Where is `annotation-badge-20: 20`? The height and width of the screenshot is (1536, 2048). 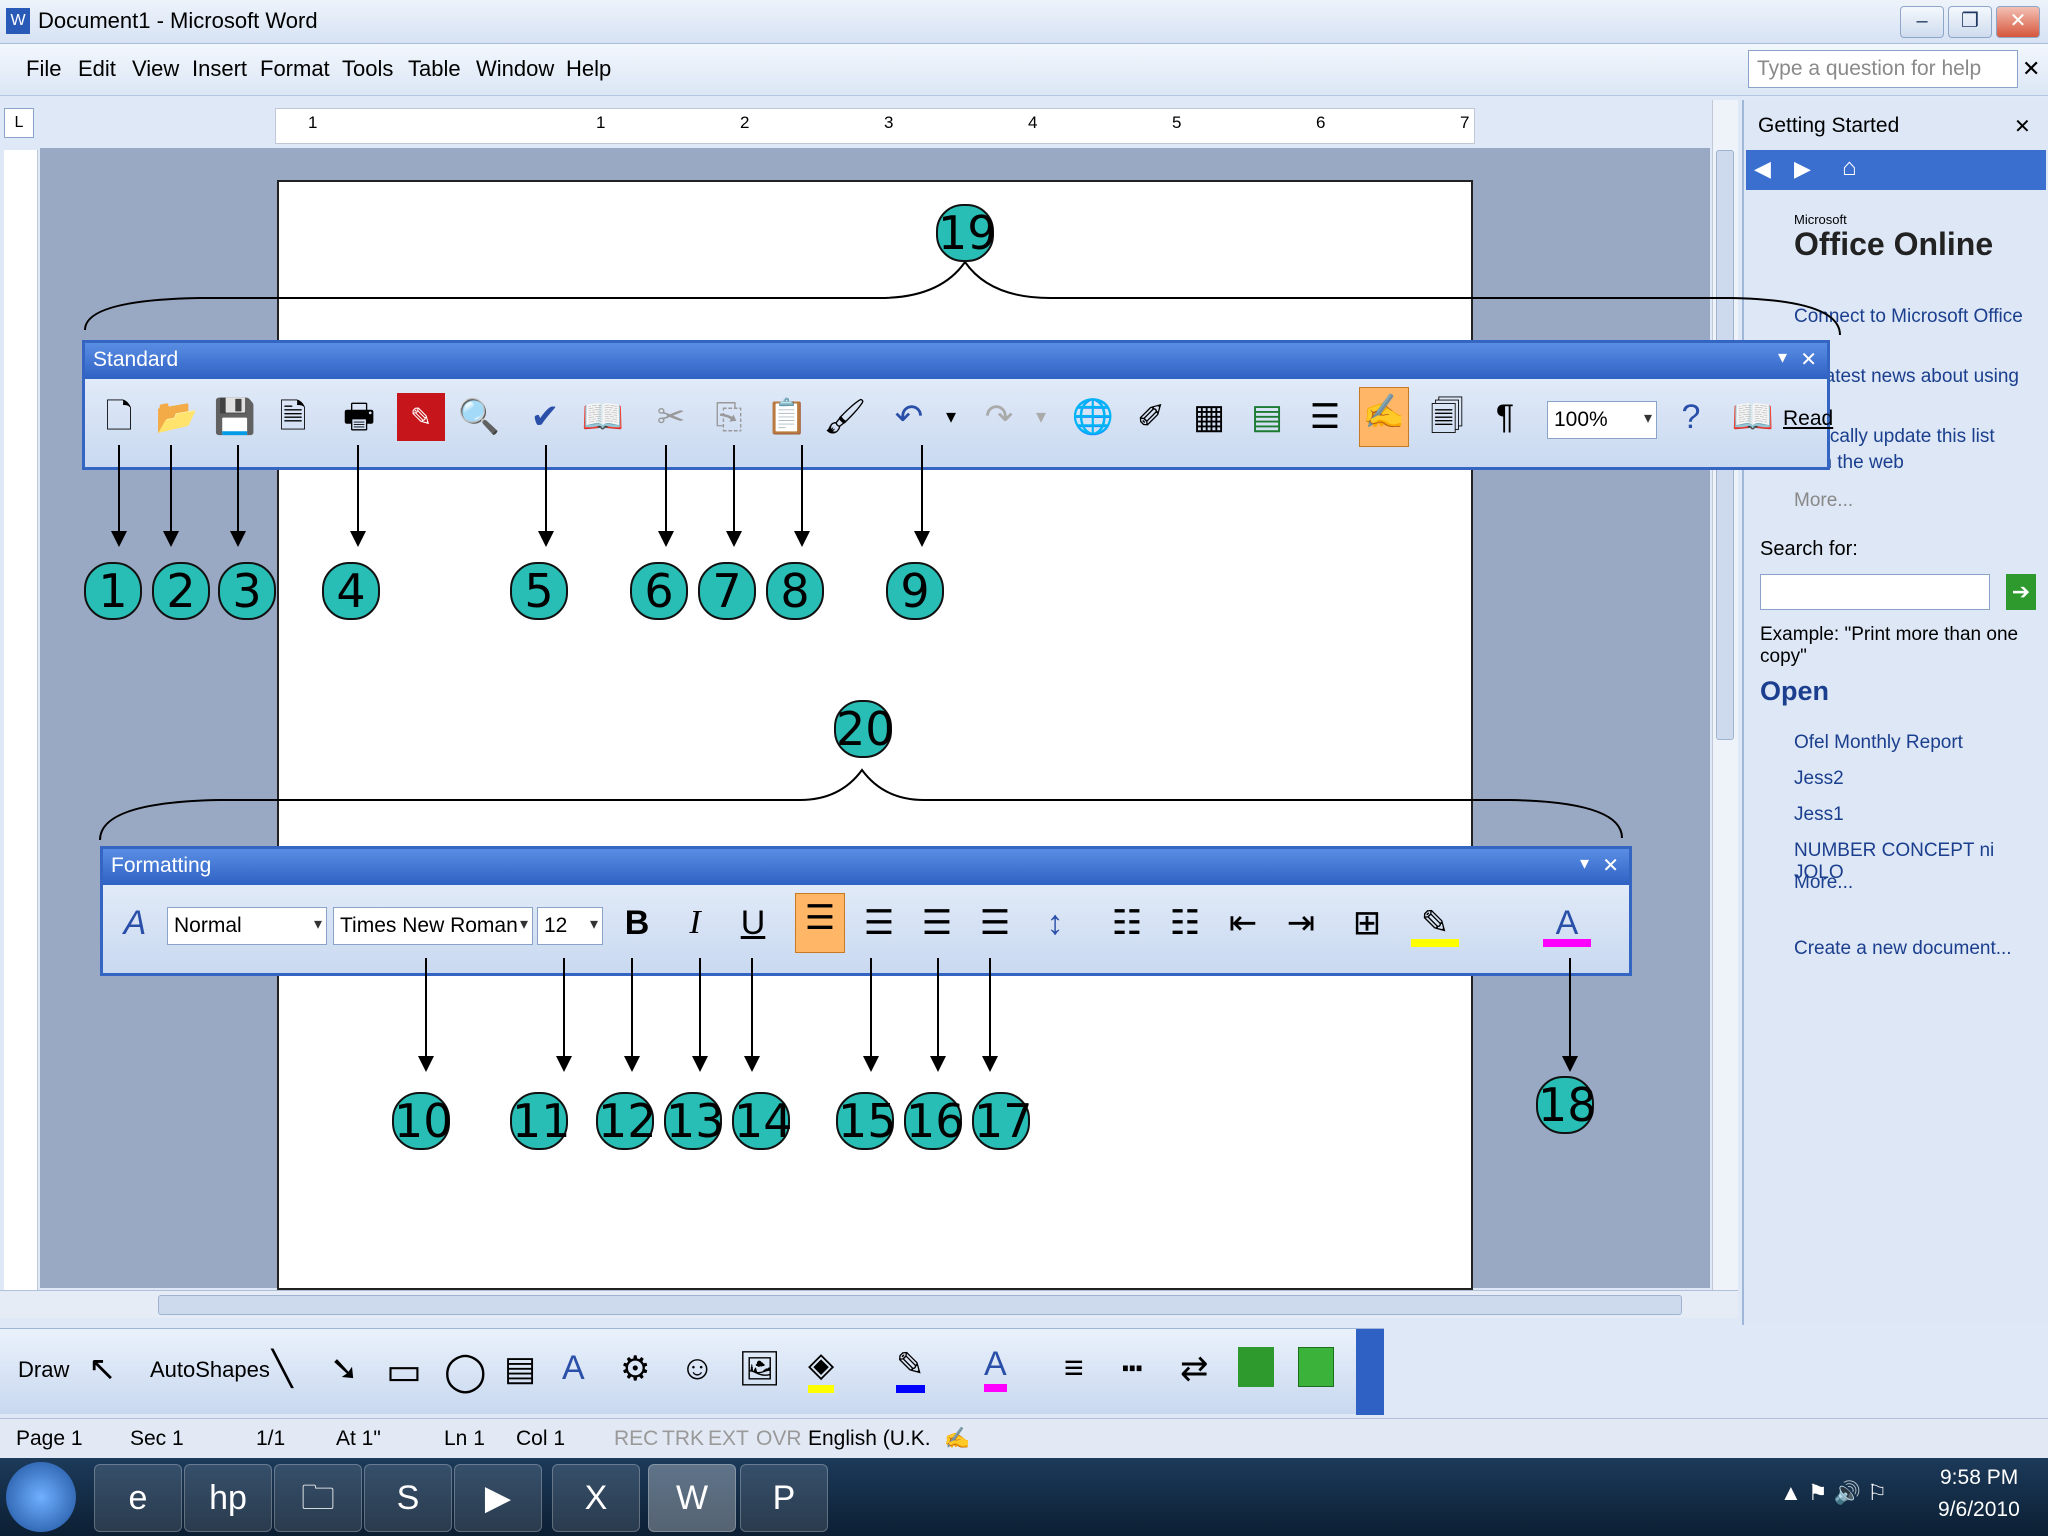
annotation-badge-20: 20 is located at coordinates (864, 729).